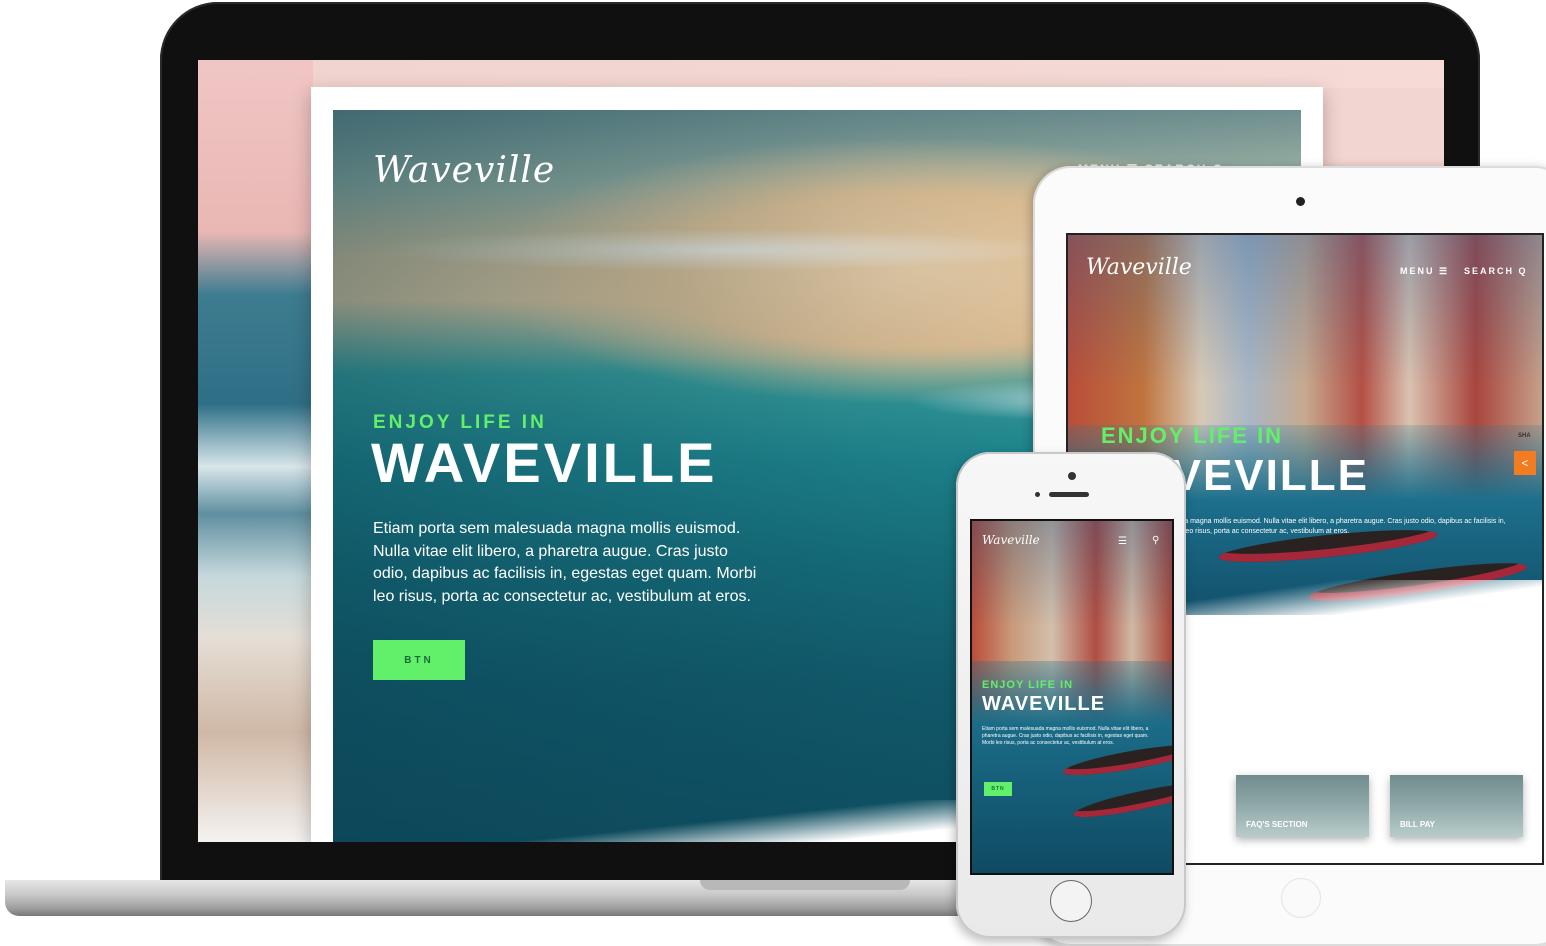  Describe the element at coordinates (878, 74) in the screenshot. I see `background-top` at that location.